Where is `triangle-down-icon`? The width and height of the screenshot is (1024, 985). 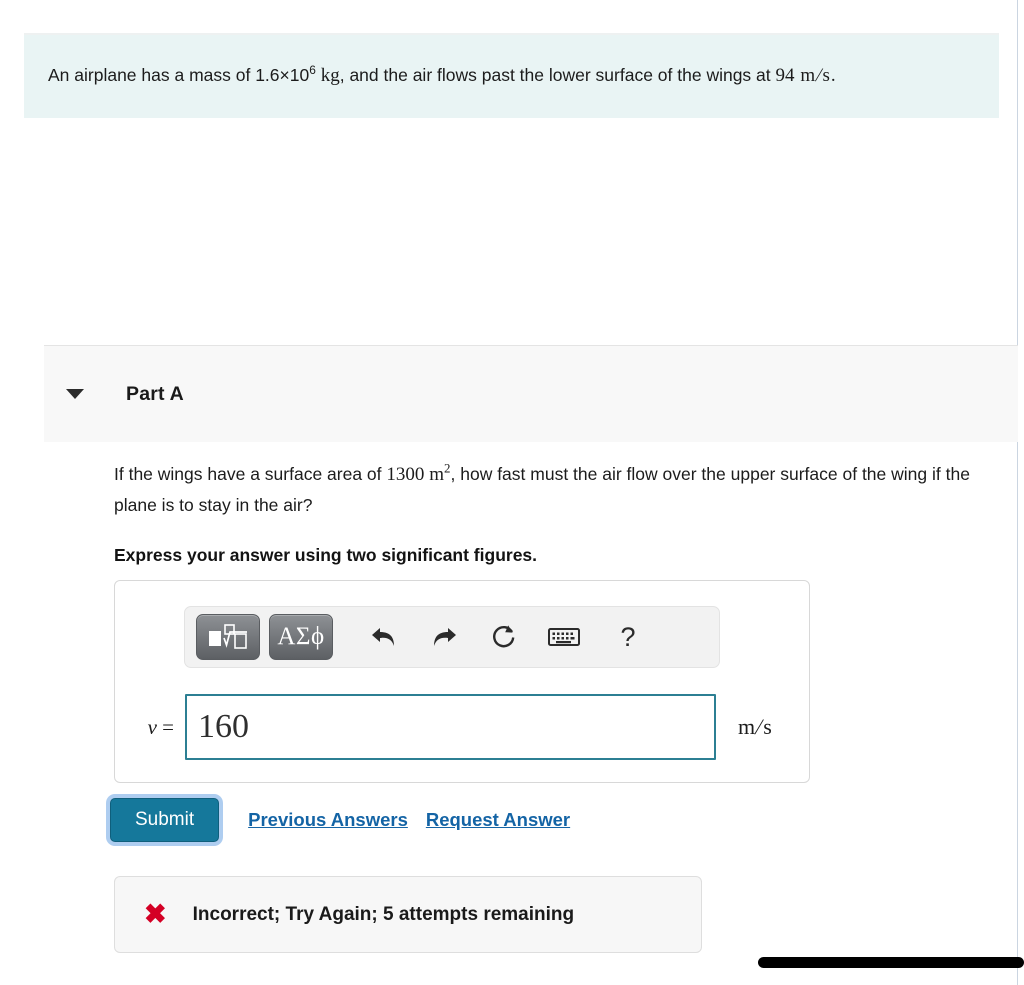
triangle-down-icon is located at coordinates (75, 394).